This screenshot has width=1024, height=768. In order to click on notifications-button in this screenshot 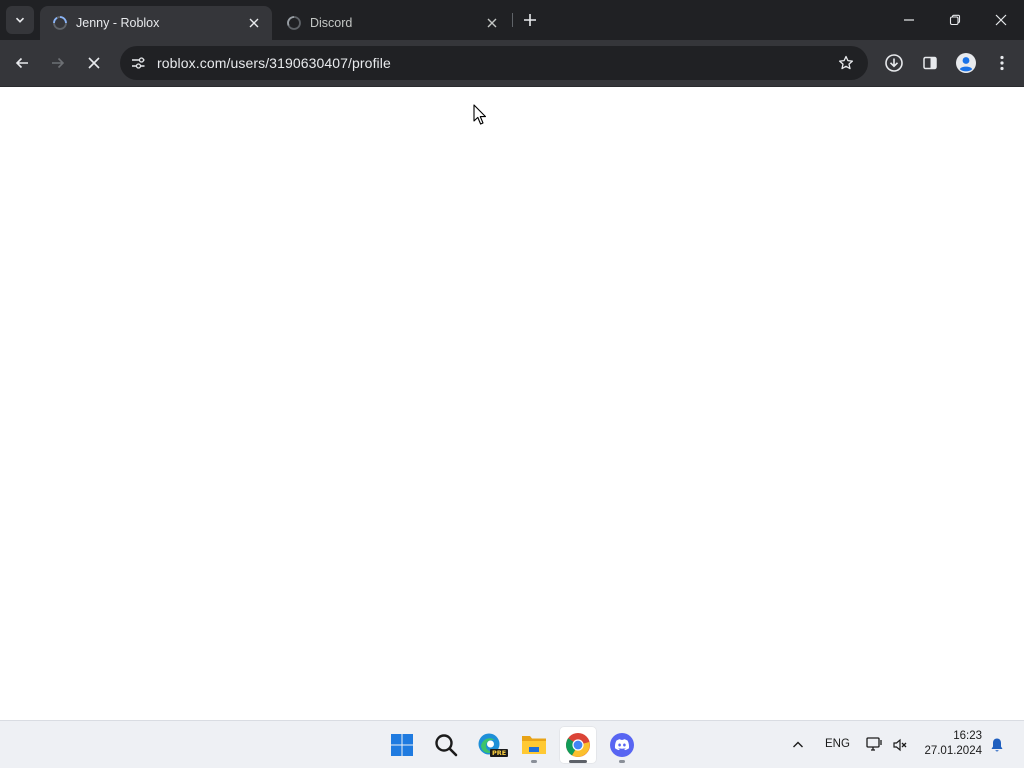, I will do `click(997, 745)`.